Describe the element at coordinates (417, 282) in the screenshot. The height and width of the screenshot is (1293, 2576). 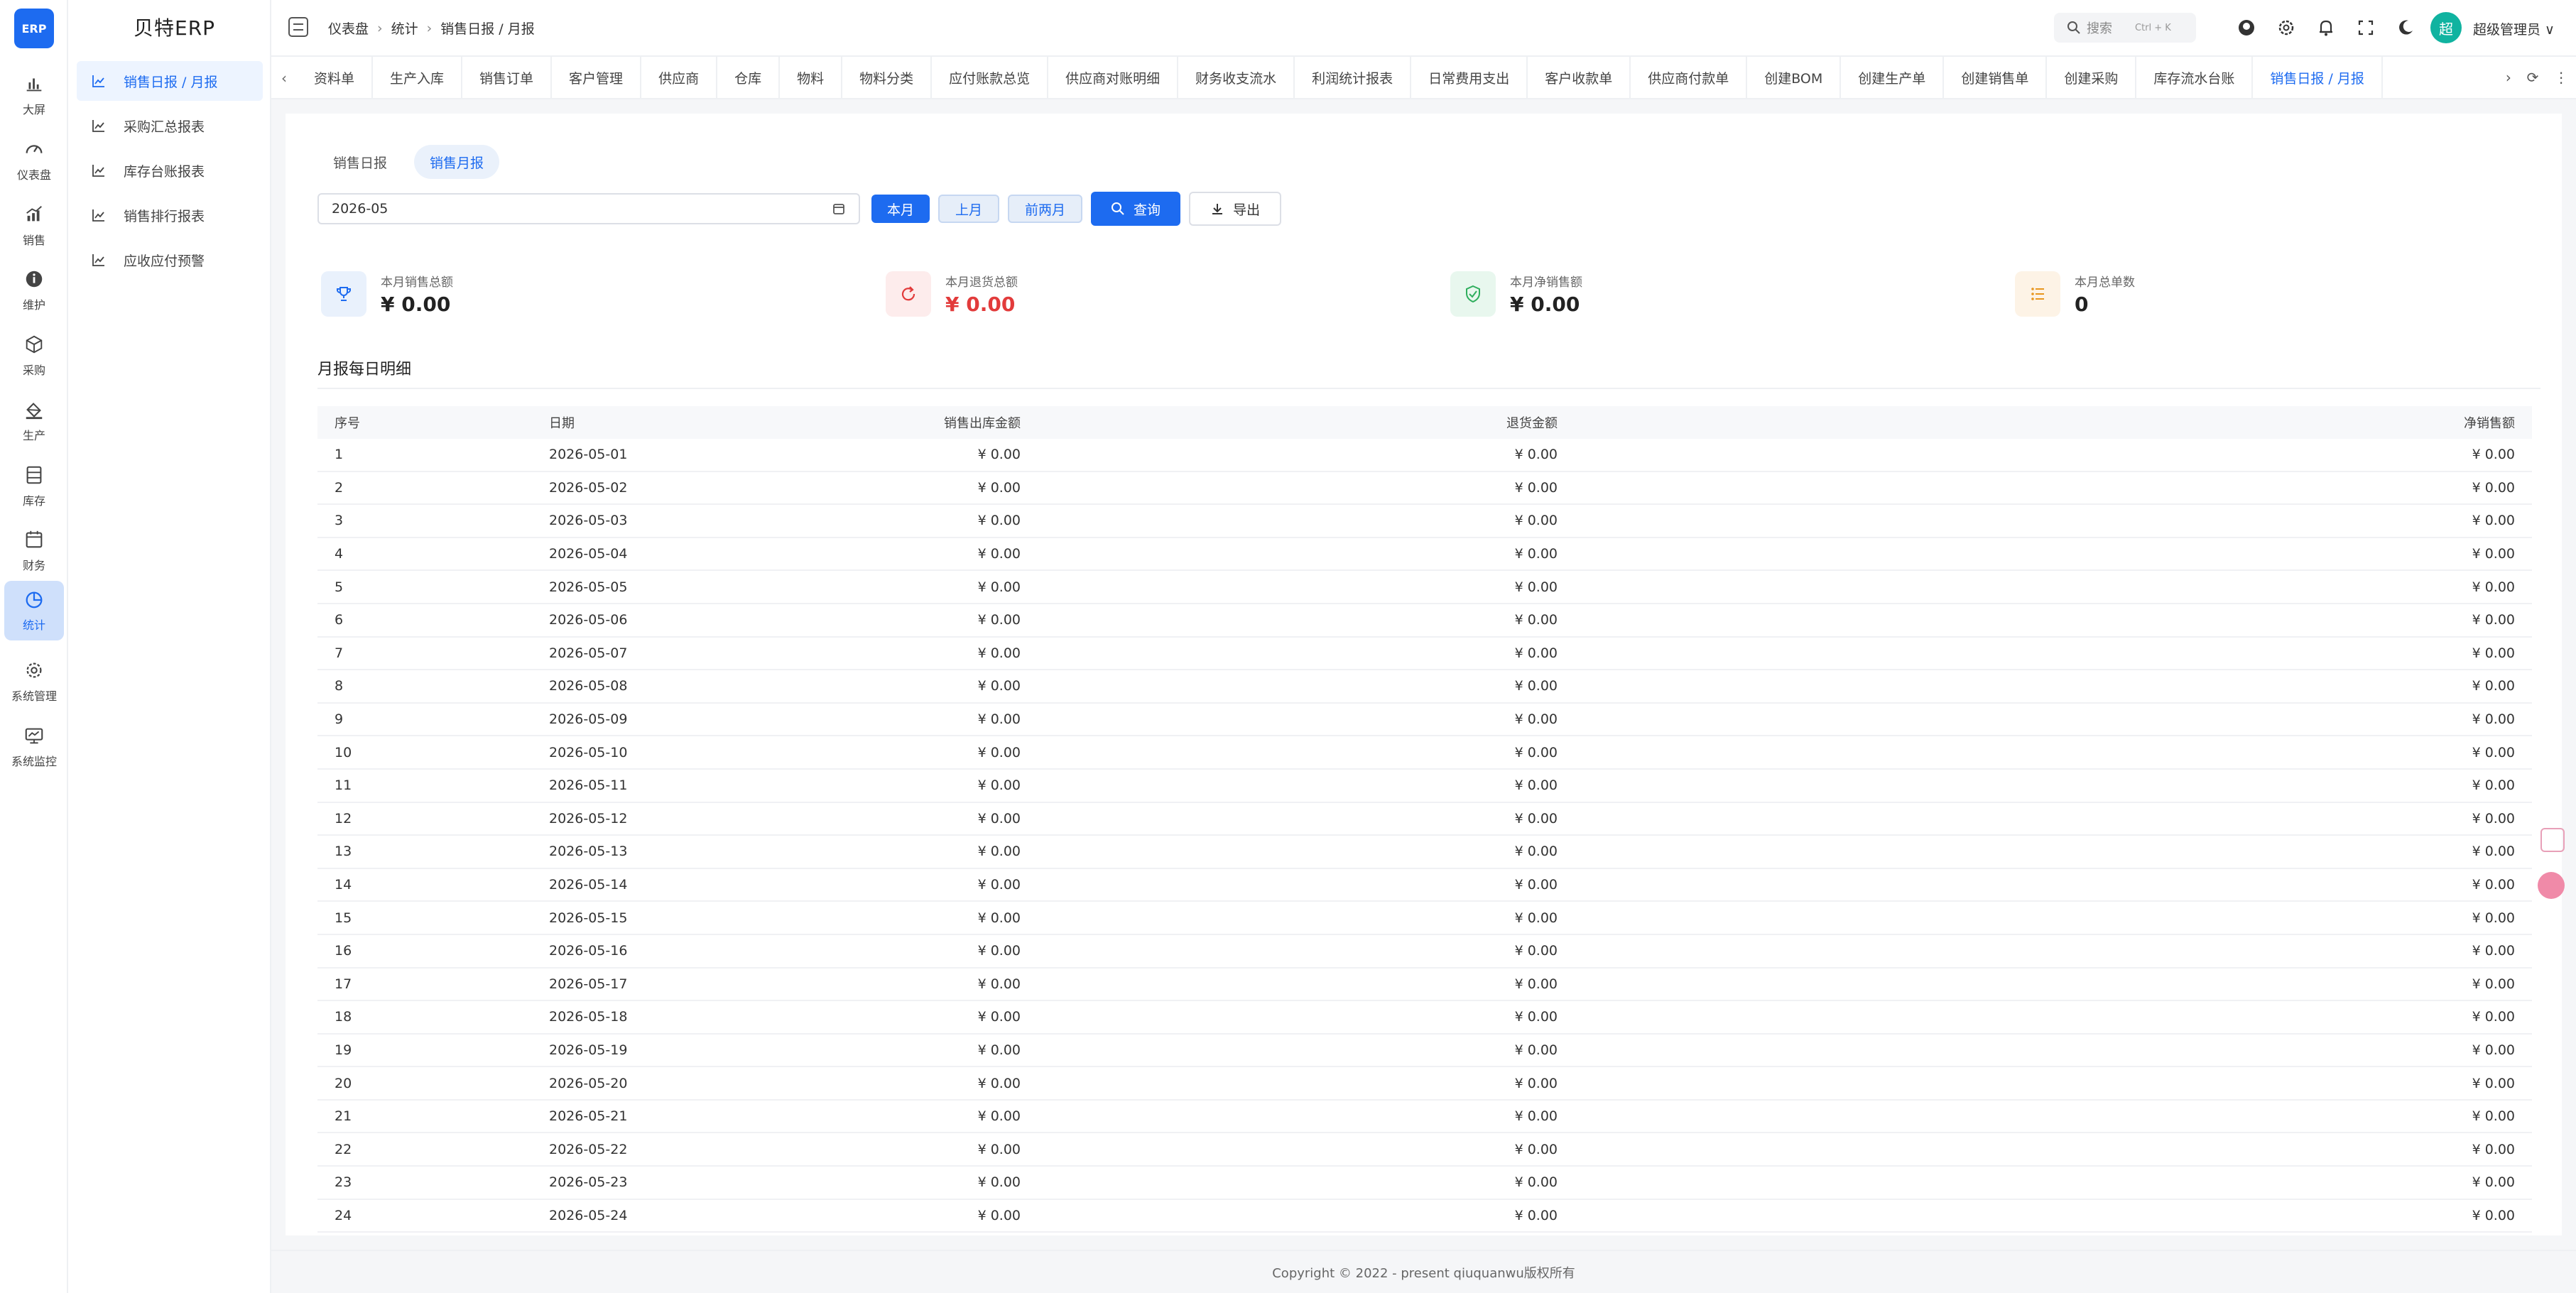
I see `stat-label: 本月销售总额` at that location.